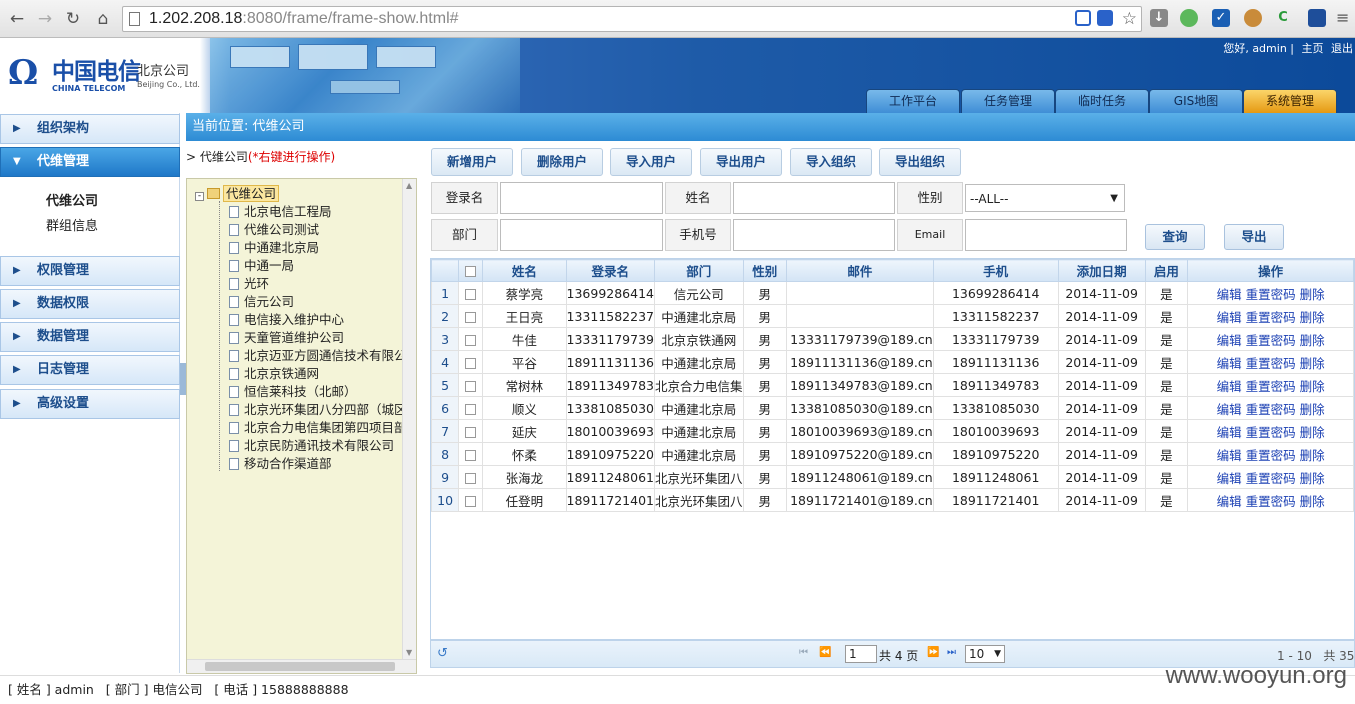 Image resolution: width=1355 pixels, height=704 pixels. Describe the element at coordinates (861, 654) in the screenshot. I see `page-number-input: 1` at that location.